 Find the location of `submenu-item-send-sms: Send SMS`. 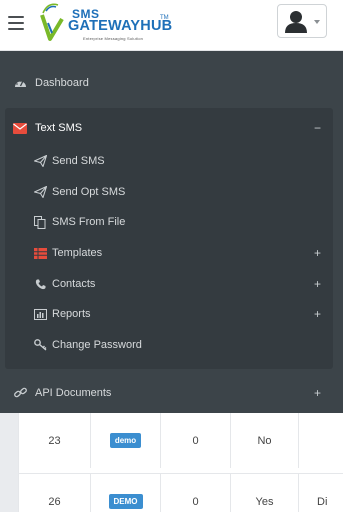

submenu-item-send-sms: Send SMS is located at coordinates (171, 161).